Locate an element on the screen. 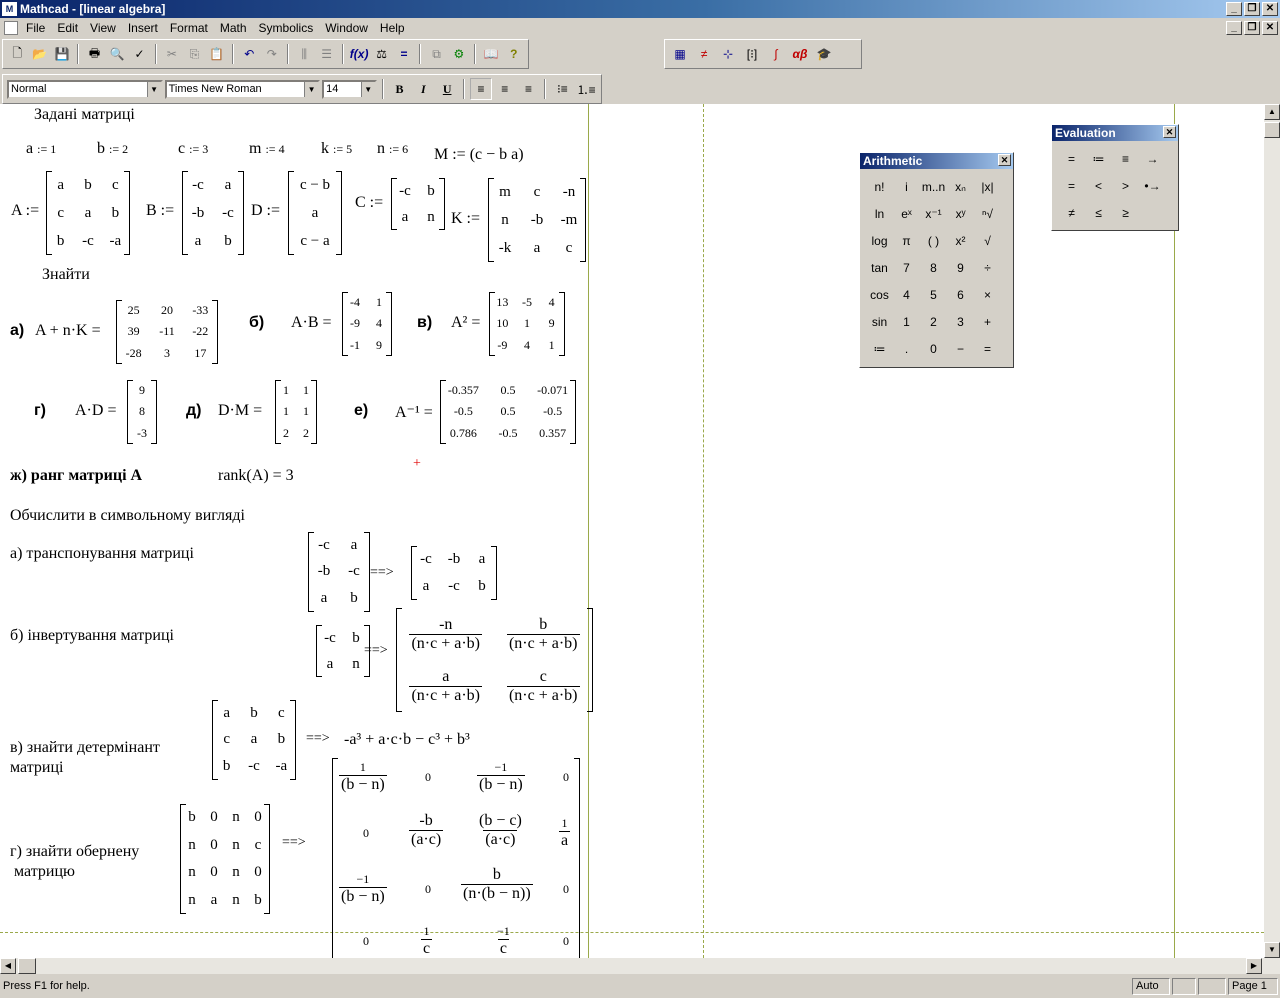 Image resolution: width=1280 pixels, height=998 pixels. arithmetic-key: tan is located at coordinates (879, 267).